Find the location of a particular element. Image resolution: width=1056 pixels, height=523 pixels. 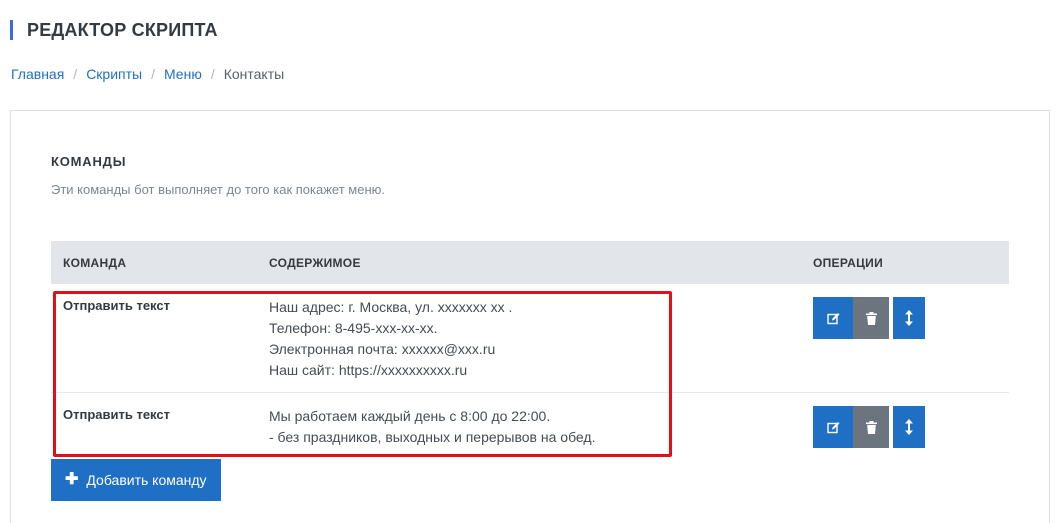

add-command-button: ✚ Добавить команду is located at coordinates (136, 480).